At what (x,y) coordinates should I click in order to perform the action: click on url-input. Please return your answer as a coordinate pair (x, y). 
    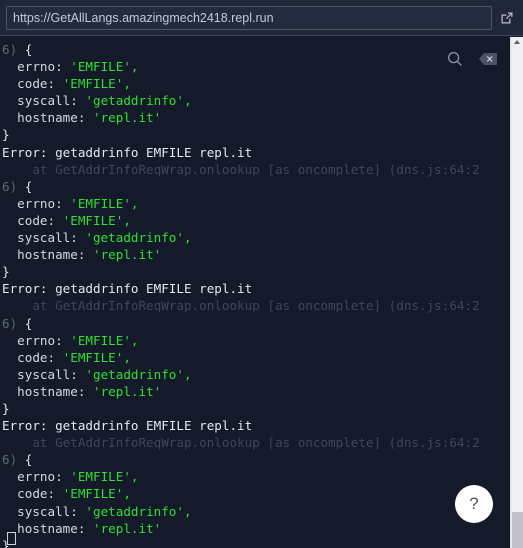
    Looking at the image, I should click on (249, 17).